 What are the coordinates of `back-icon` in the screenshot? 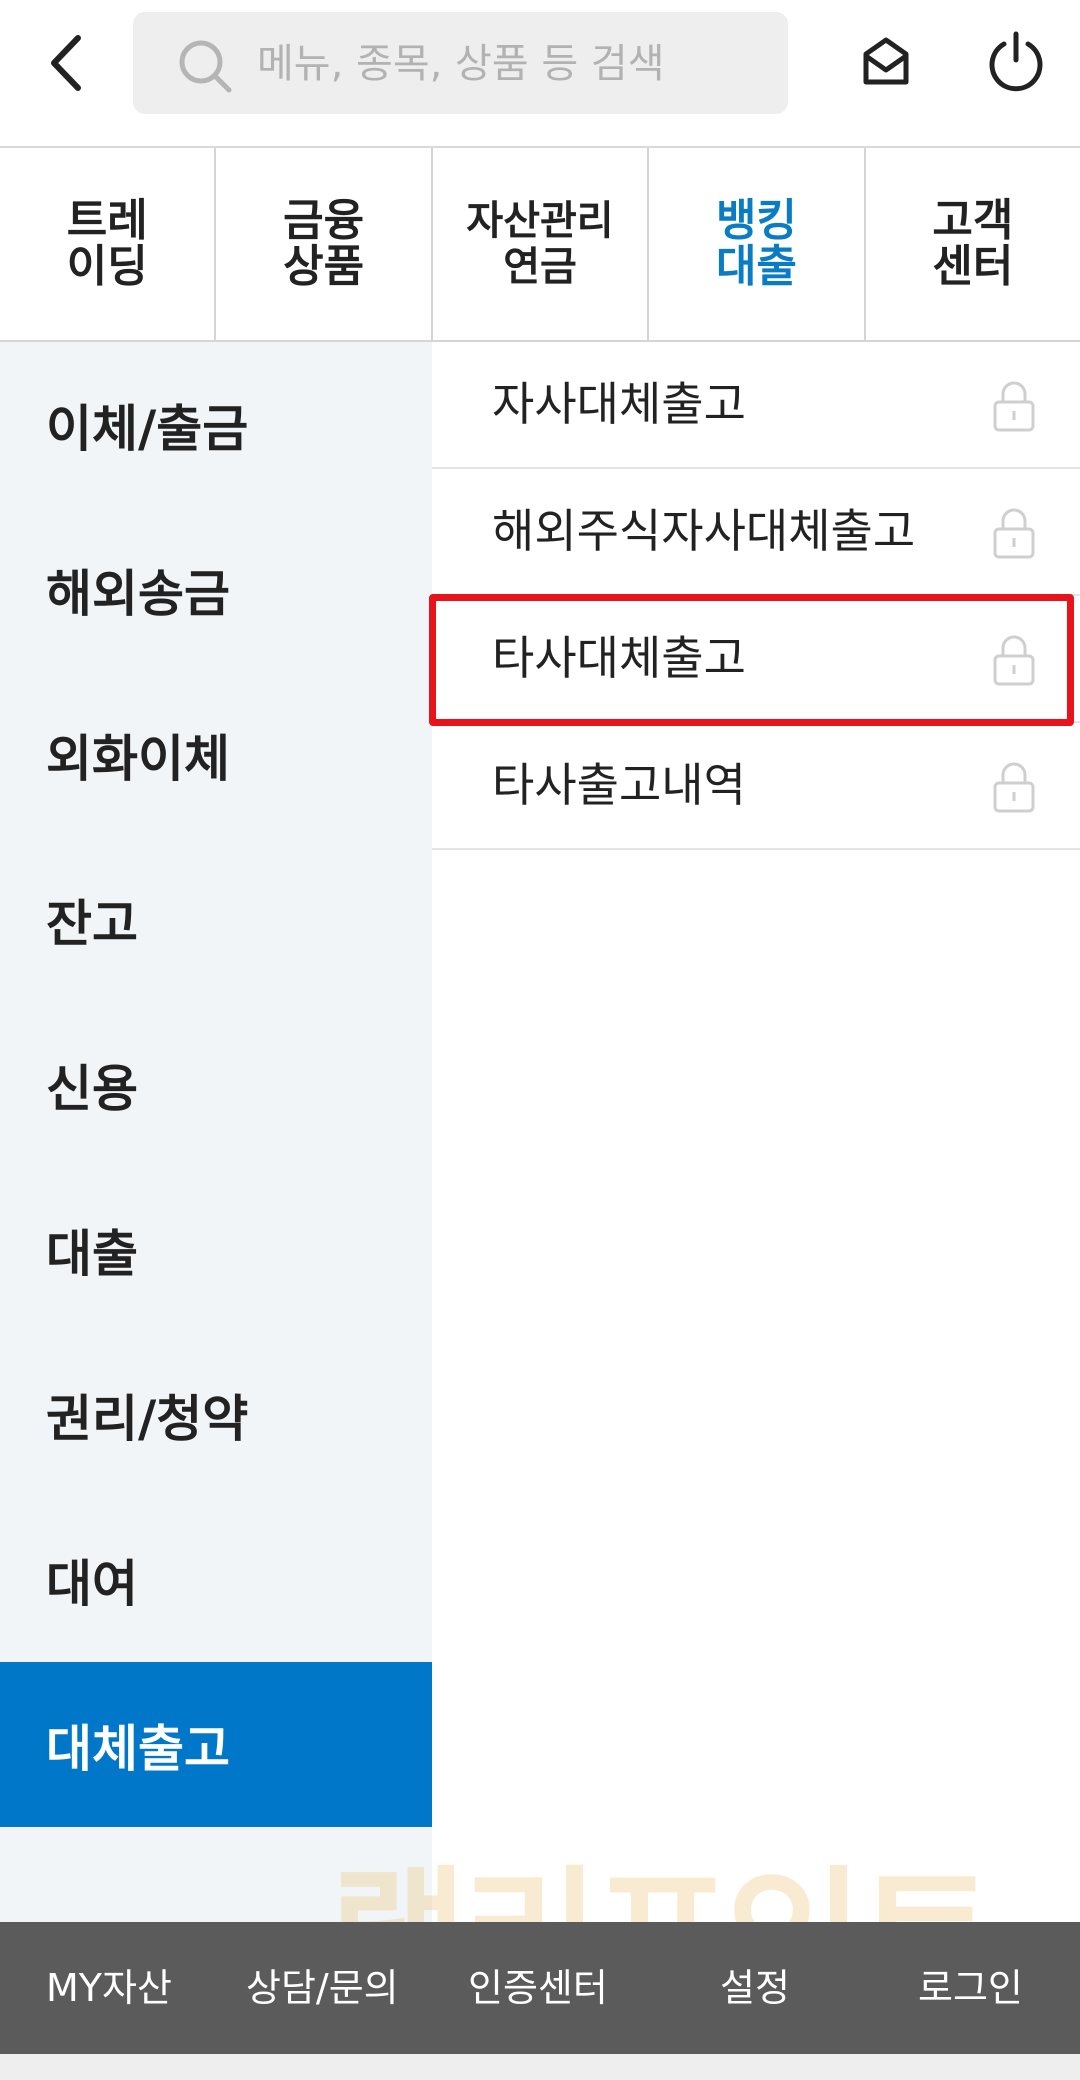 It's located at (66, 63).